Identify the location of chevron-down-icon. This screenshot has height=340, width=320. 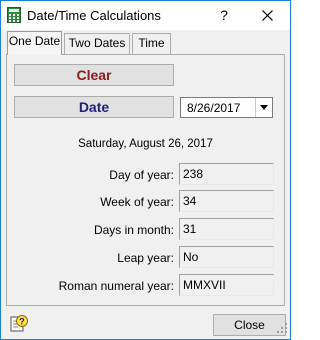
(264, 107).